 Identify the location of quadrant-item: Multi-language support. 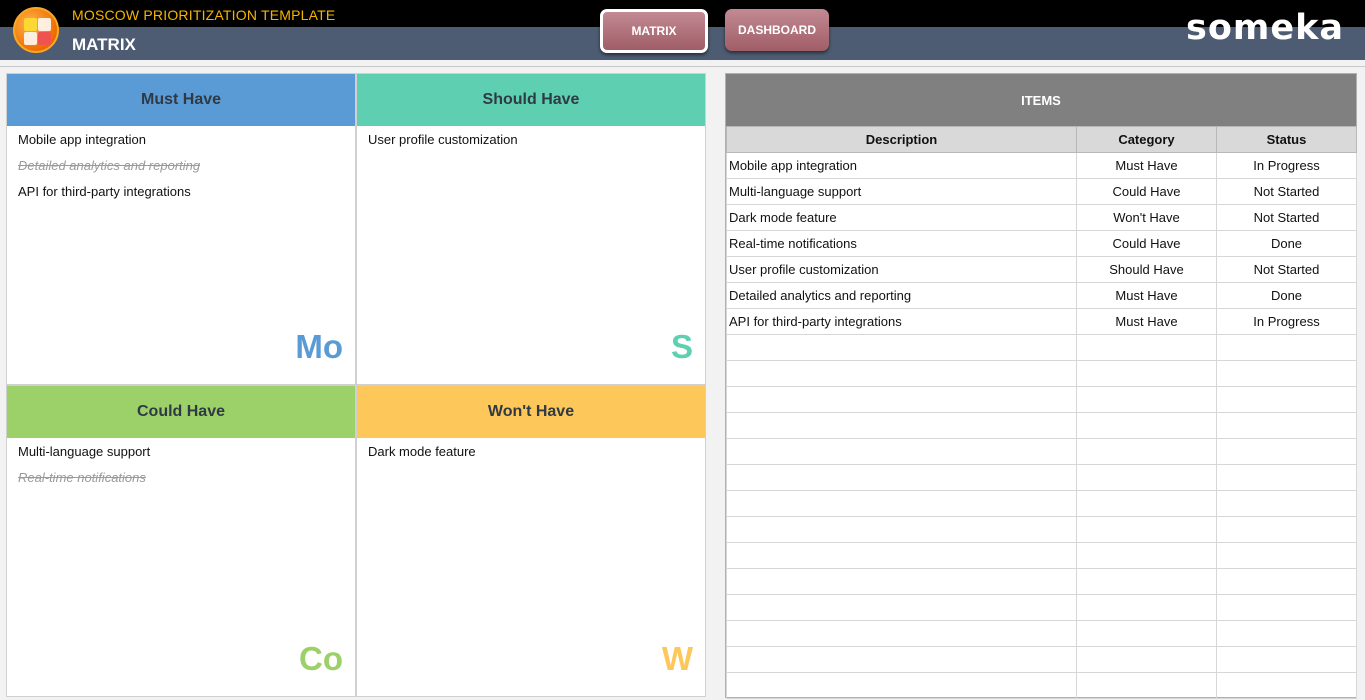
(181, 457).